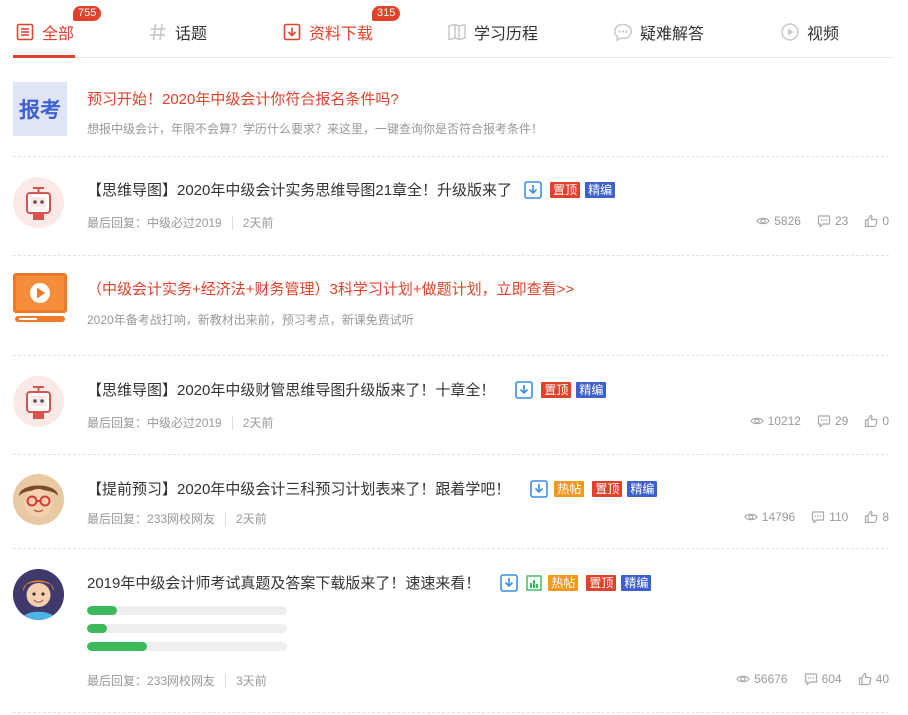 The image size is (908, 715). What do you see at coordinates (341, 25) in the screenshot?
I see `tab-downloads: 资料下载 315` at bounding box center [341, 25].